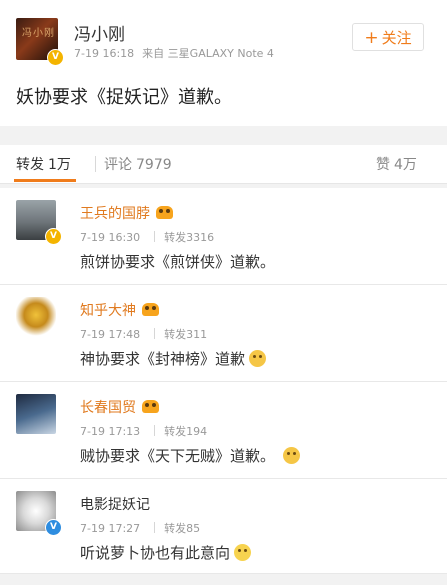 This screenshot has height=585, width=447. What do you see at coordinates (208, 53) in the screenshot?
I see `post-source: 来自 三星GALAXY Note 4` at bounding box center [208, 53].